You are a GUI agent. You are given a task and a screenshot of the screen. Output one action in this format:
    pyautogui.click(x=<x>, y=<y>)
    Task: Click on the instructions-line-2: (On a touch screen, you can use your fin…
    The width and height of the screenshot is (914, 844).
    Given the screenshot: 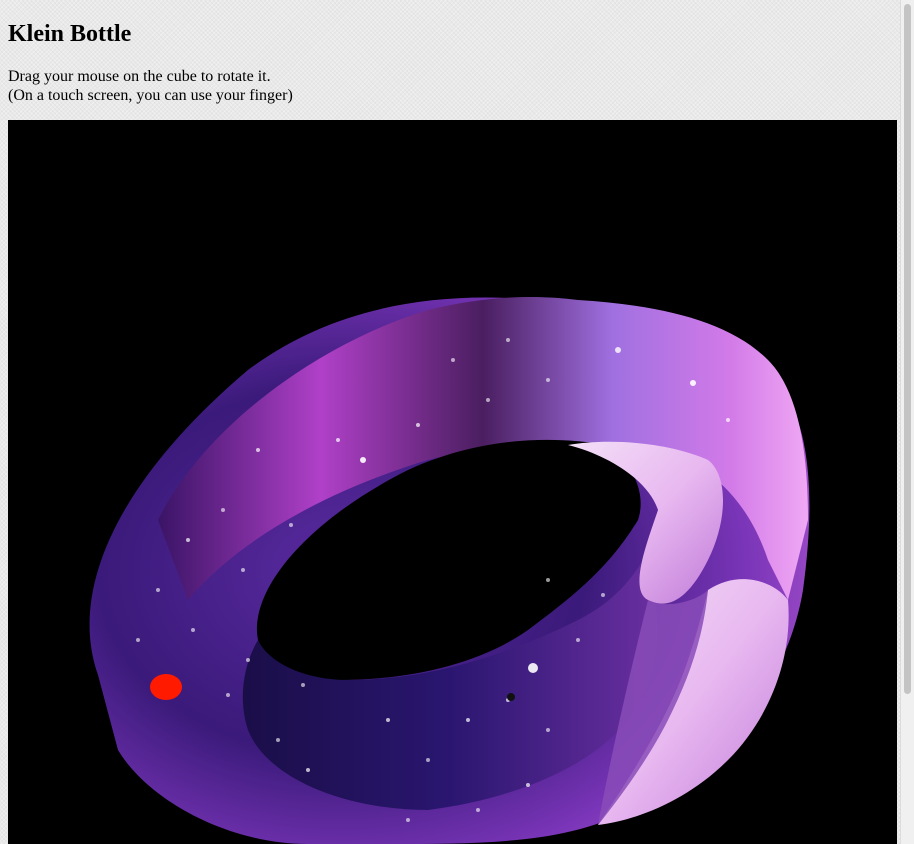 What is the action you would take?
    pyautogui.click(x=150, y=95)
    